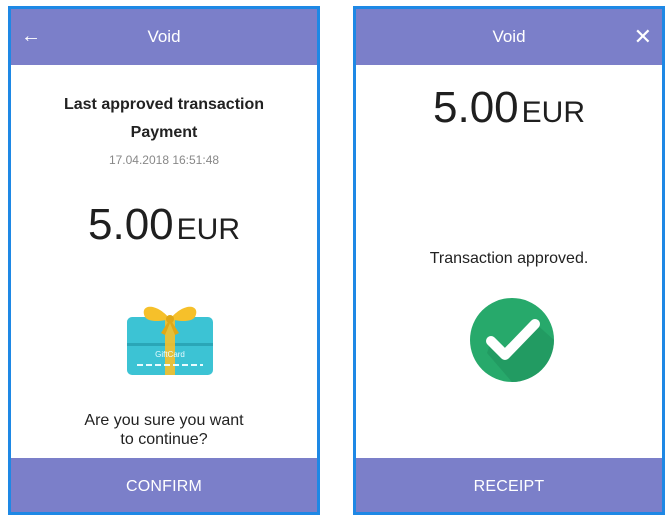  I want to click on heading-last-approved: Last approved transaction, so click(164, 104).